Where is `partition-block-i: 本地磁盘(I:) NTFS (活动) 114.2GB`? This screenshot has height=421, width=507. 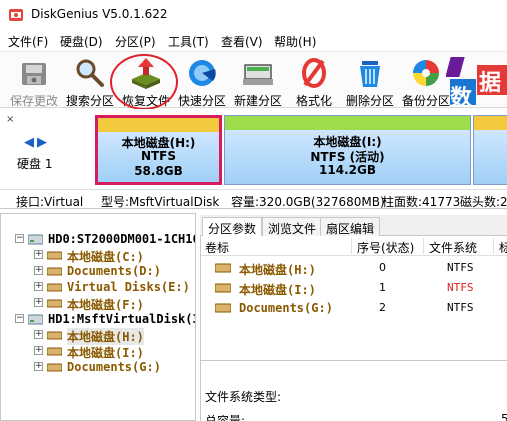
partition-block-i: 本地磁盘(I:) NTFS (活动) 114.2GB is located at coordinates (347, 150).